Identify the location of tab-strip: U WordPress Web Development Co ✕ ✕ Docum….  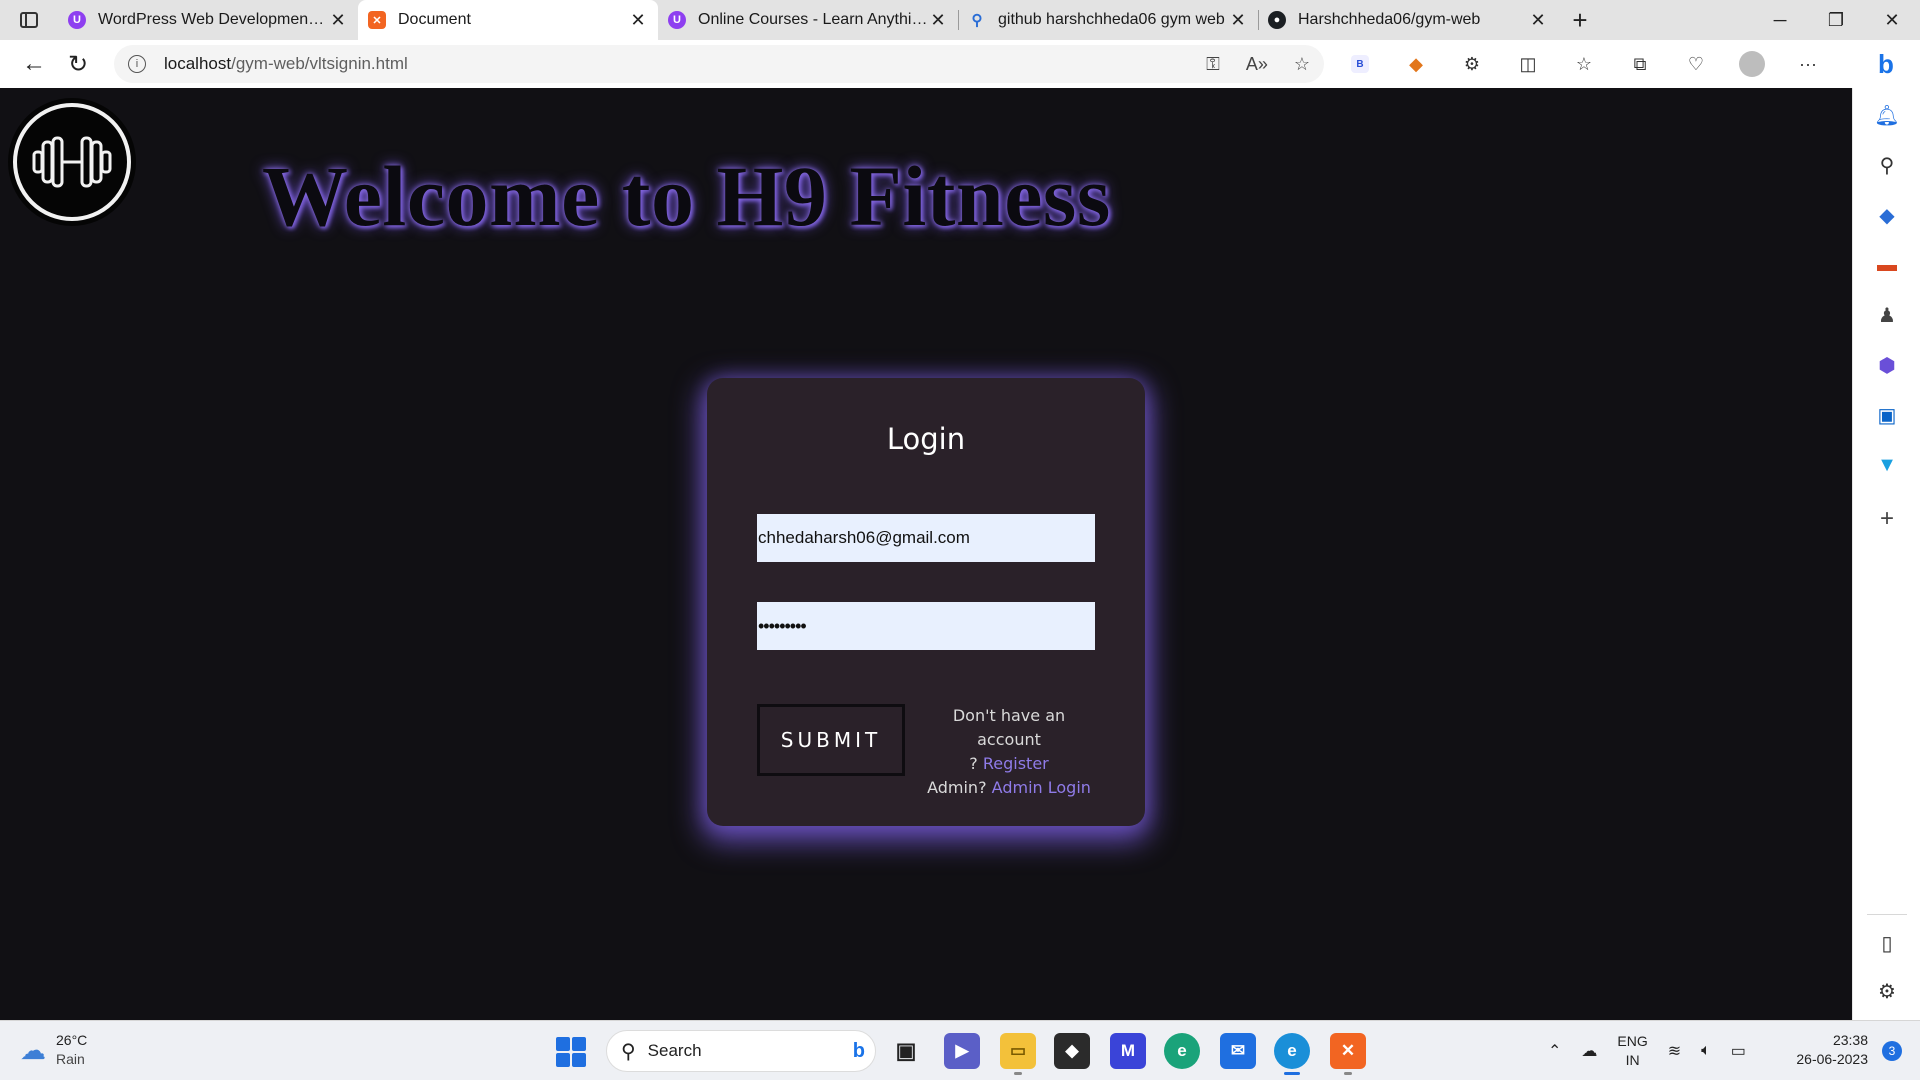
(960, 20).